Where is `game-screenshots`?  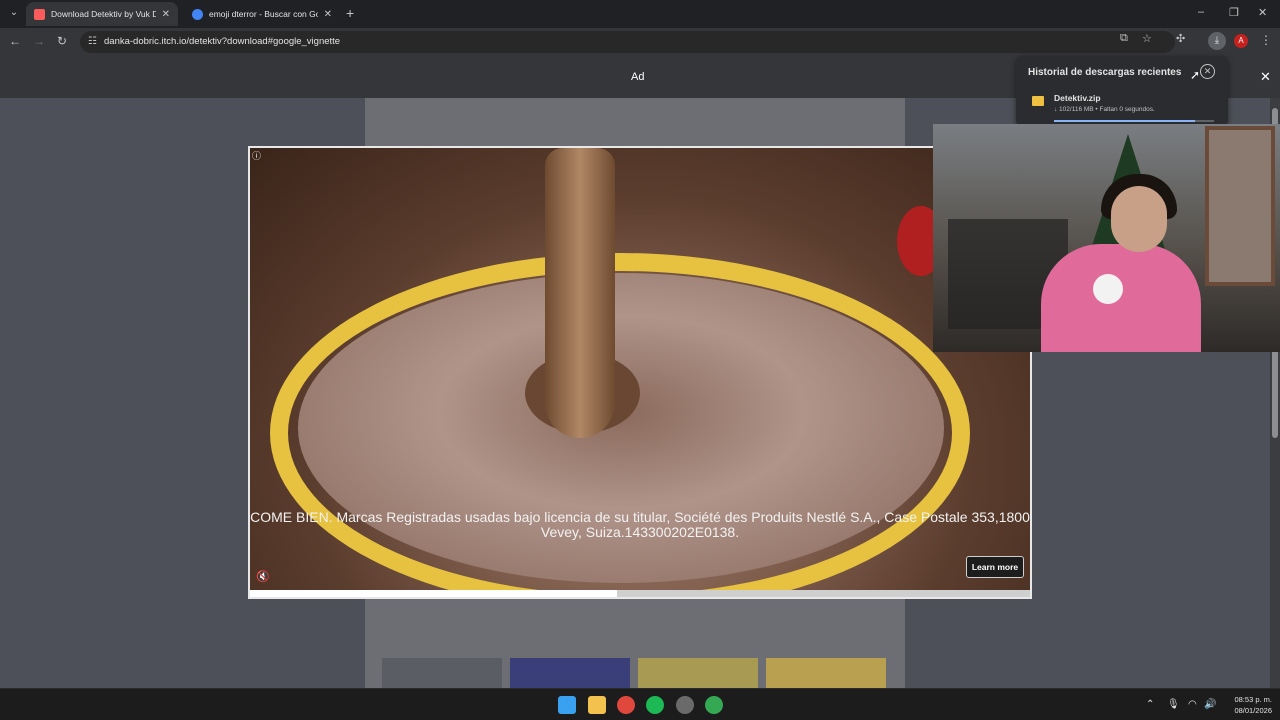 game-screenshots is located at coordinates (634, 673).